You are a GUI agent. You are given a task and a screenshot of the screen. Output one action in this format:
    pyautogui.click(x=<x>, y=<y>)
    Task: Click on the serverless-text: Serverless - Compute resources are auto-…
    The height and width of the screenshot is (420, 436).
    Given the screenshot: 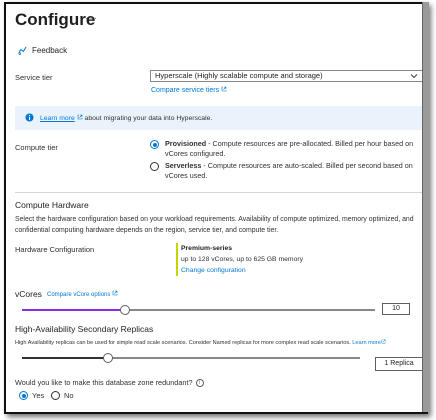 What is the action you would take?
    pyautogui.click(x=289, y=171)
    